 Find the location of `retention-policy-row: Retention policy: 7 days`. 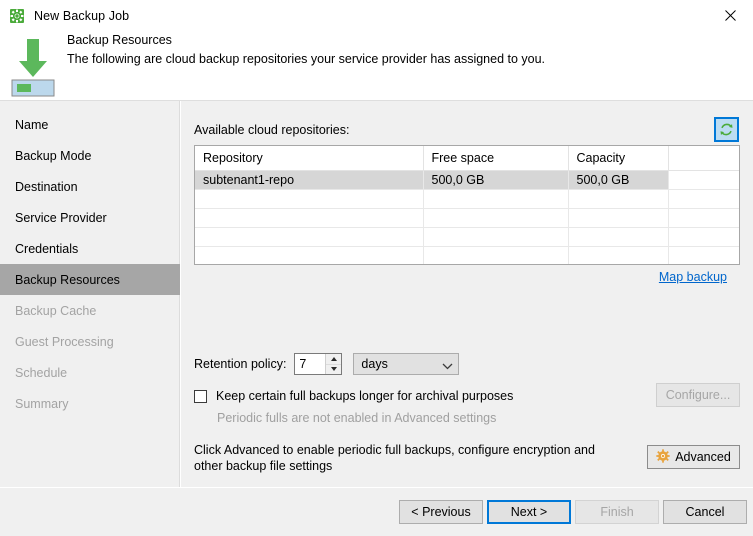

retention-policy-row: Retention policy: 7 days is located at coordinates (327, 364).